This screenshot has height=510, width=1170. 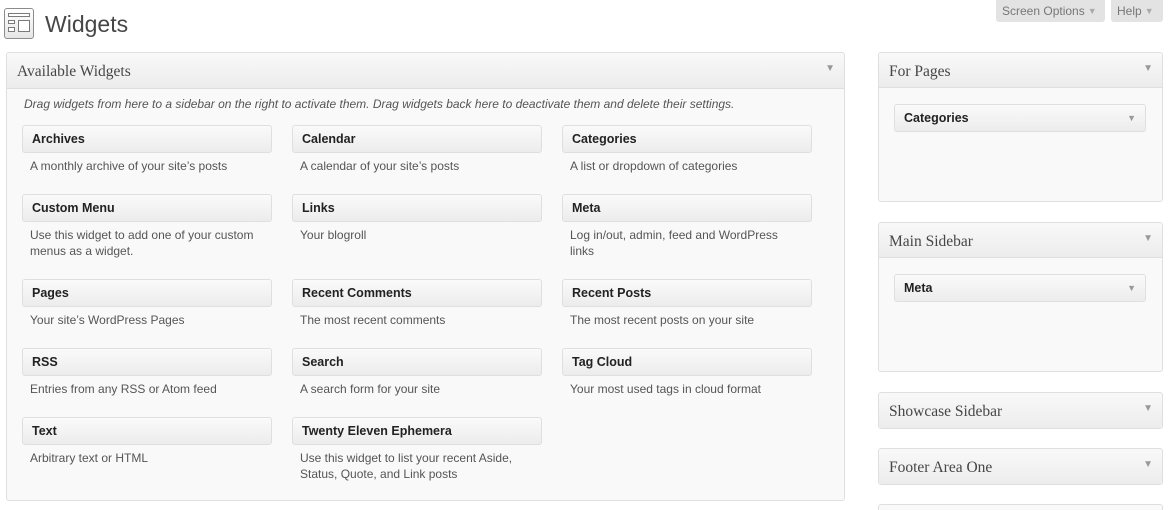 I want to click on sidebar-widget-meta: Meta ▼, so click(x=1020, y=288).